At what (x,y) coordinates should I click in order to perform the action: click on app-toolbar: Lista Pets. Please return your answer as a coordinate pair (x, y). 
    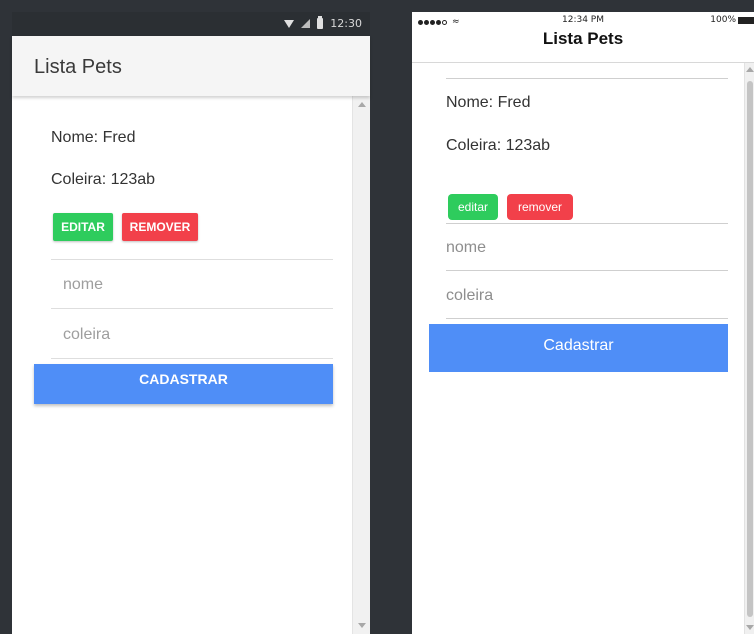
    Looking at the image, I should click on (191, 66).